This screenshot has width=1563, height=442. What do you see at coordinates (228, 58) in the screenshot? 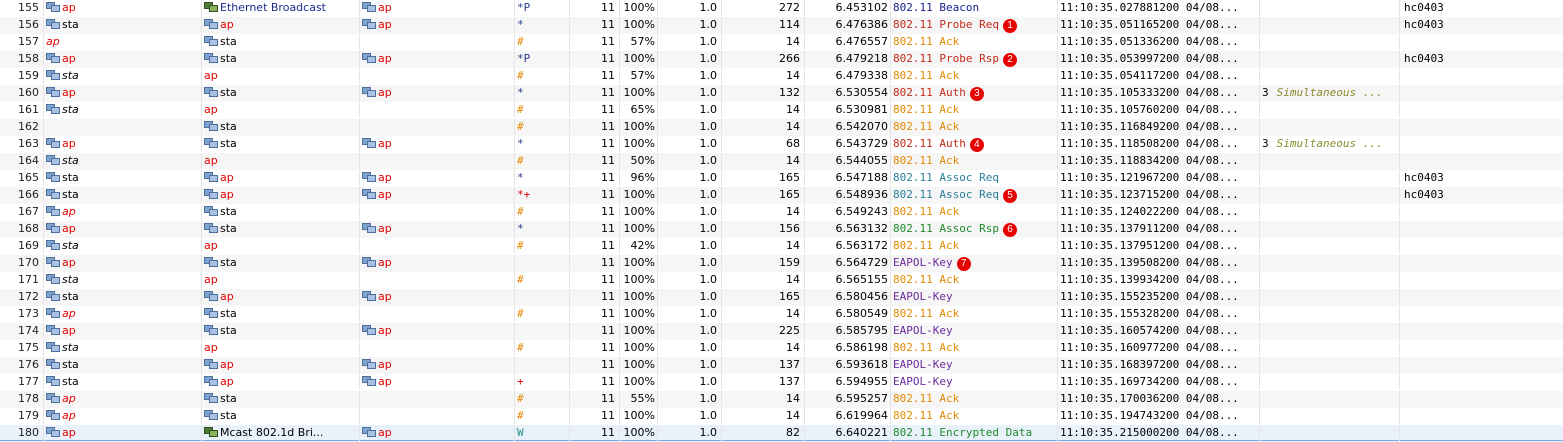
I see `destination-address-text: sta` at bounding box center [228, 58].